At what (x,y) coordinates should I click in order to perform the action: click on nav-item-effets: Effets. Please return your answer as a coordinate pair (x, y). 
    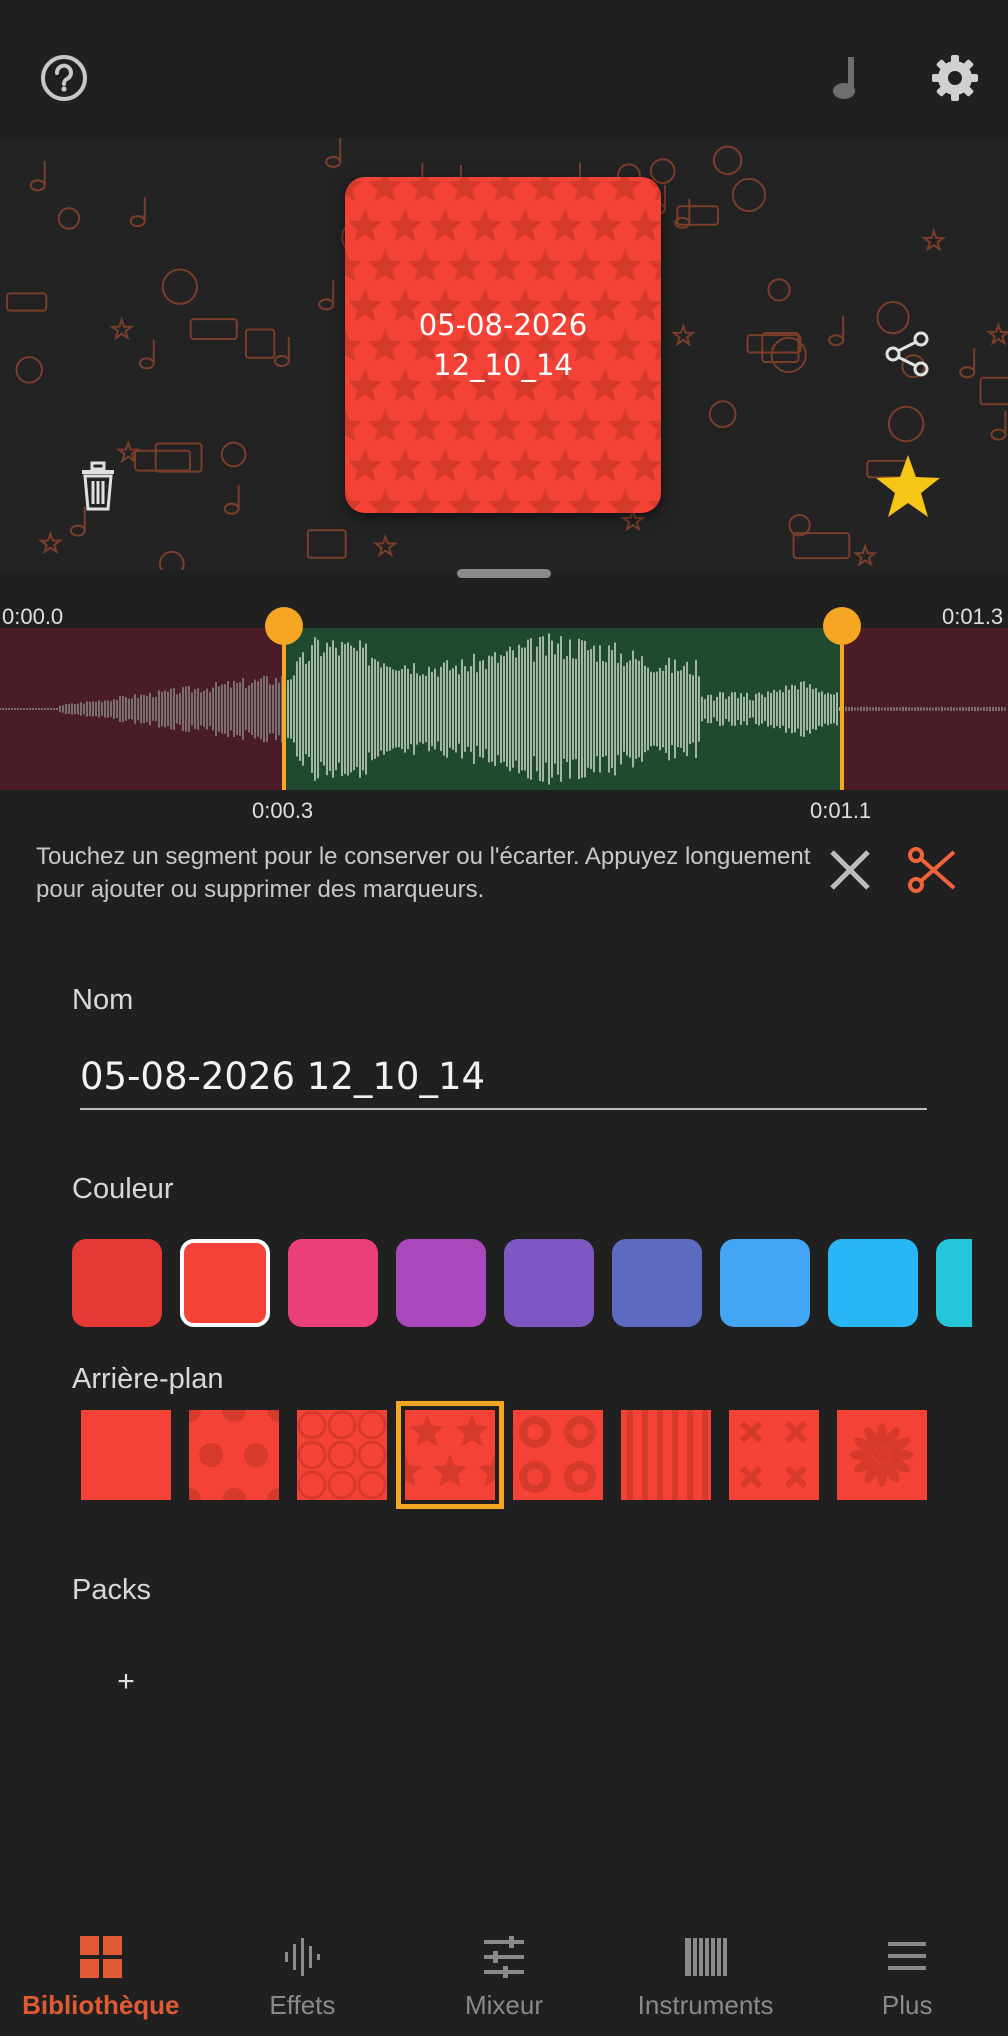
    Looking at the image, I should click on (303, 1975).